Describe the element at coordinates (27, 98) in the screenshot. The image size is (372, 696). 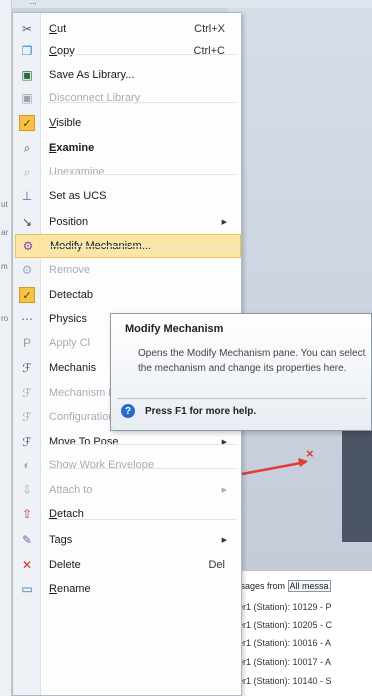
I see `library-disconnect-icon: ▣` at that location.